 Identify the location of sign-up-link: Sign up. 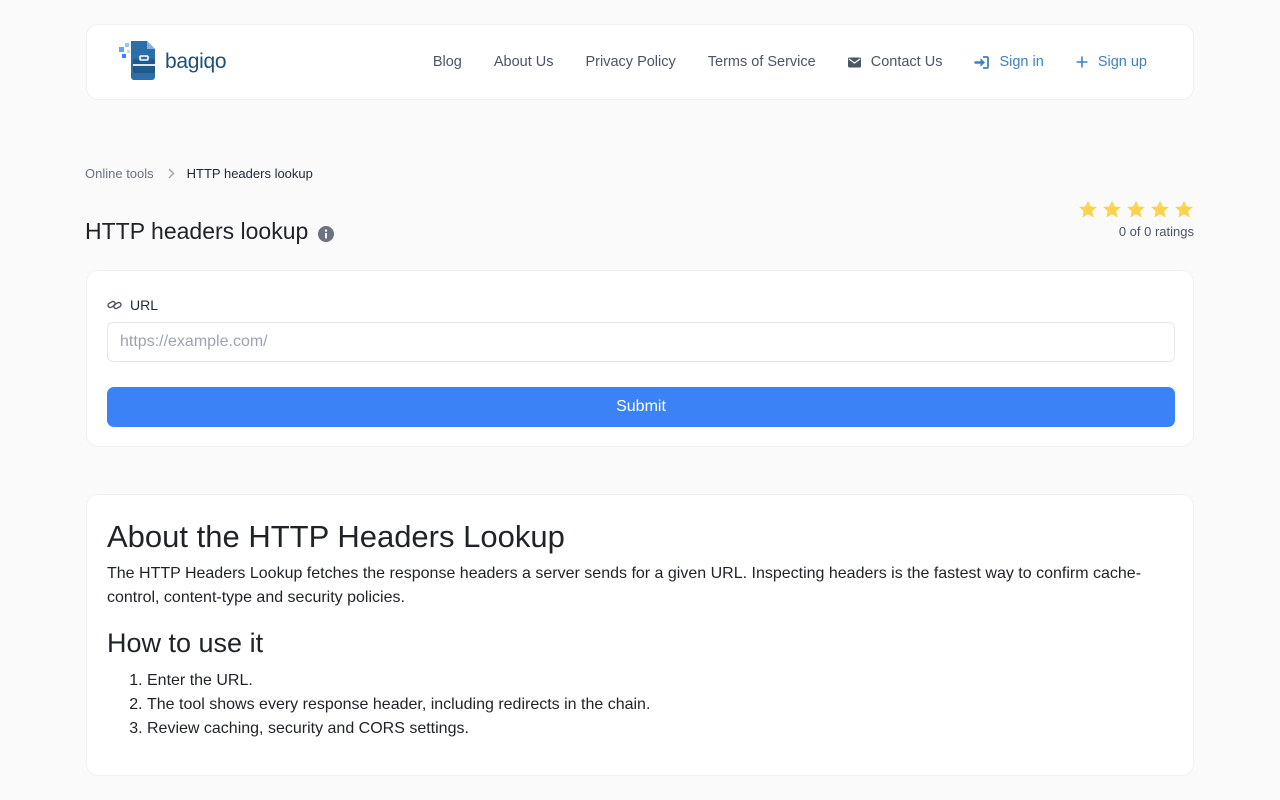
(1111, 62).